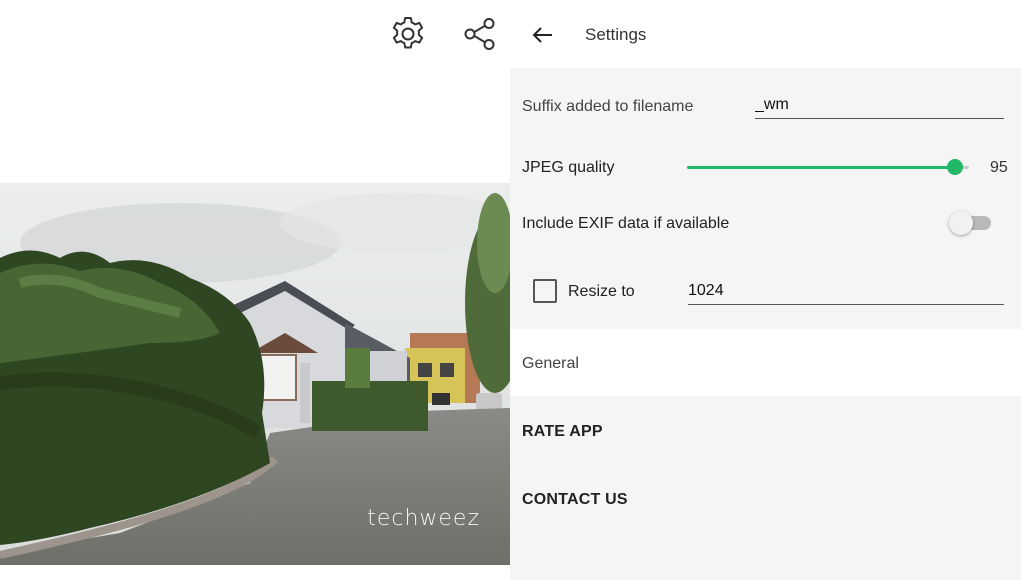  What do you see at coordinates (821, 167) in the screenshot?
I see `jpeg-quality-slider-fill` at bounding box center [821, 167].